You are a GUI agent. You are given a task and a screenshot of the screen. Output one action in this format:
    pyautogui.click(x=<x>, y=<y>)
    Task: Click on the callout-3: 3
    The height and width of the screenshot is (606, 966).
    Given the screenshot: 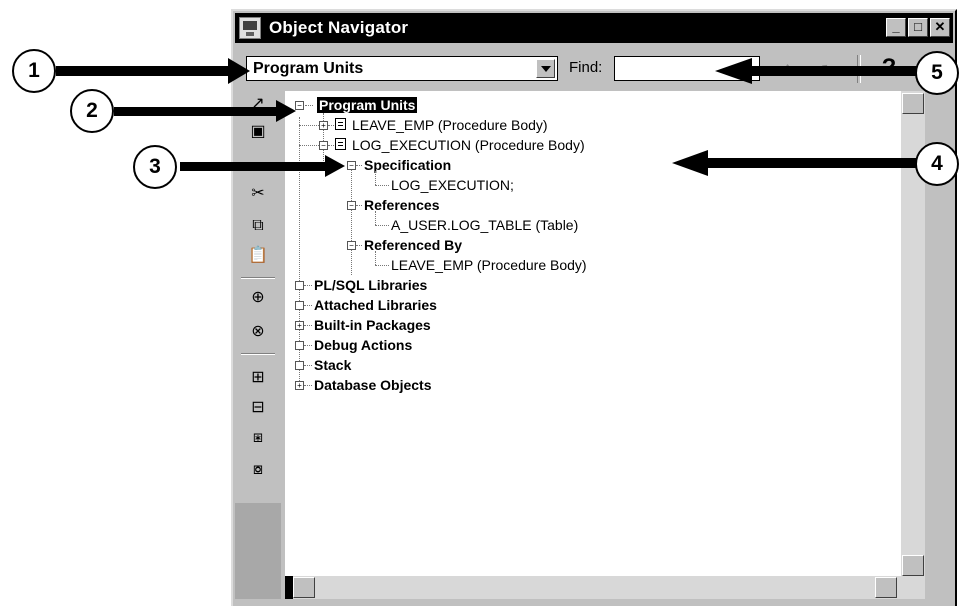 What is the action you would take?
    pyautogui.click(x=155, y=167)
    